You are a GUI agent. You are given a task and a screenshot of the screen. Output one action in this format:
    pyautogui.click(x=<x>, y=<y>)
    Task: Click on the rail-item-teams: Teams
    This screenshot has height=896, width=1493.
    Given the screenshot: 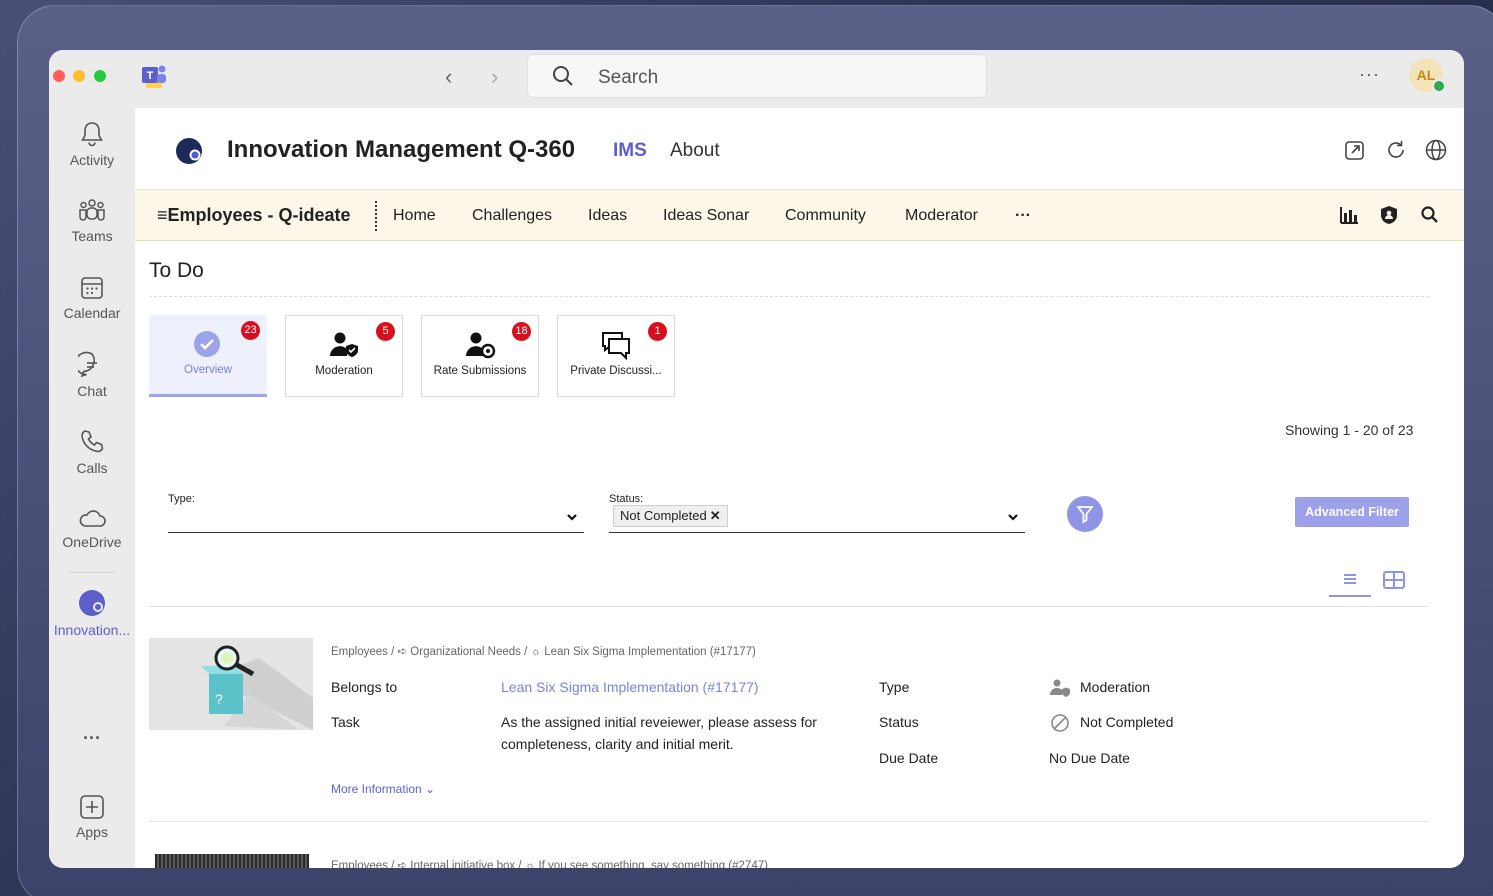 What is the action you would take?
    pyautogui.click(x=92, y=221)
    